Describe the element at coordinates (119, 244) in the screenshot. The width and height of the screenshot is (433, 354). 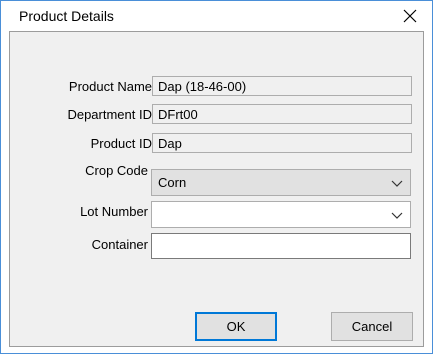
I see `container-label: Container` at that location.